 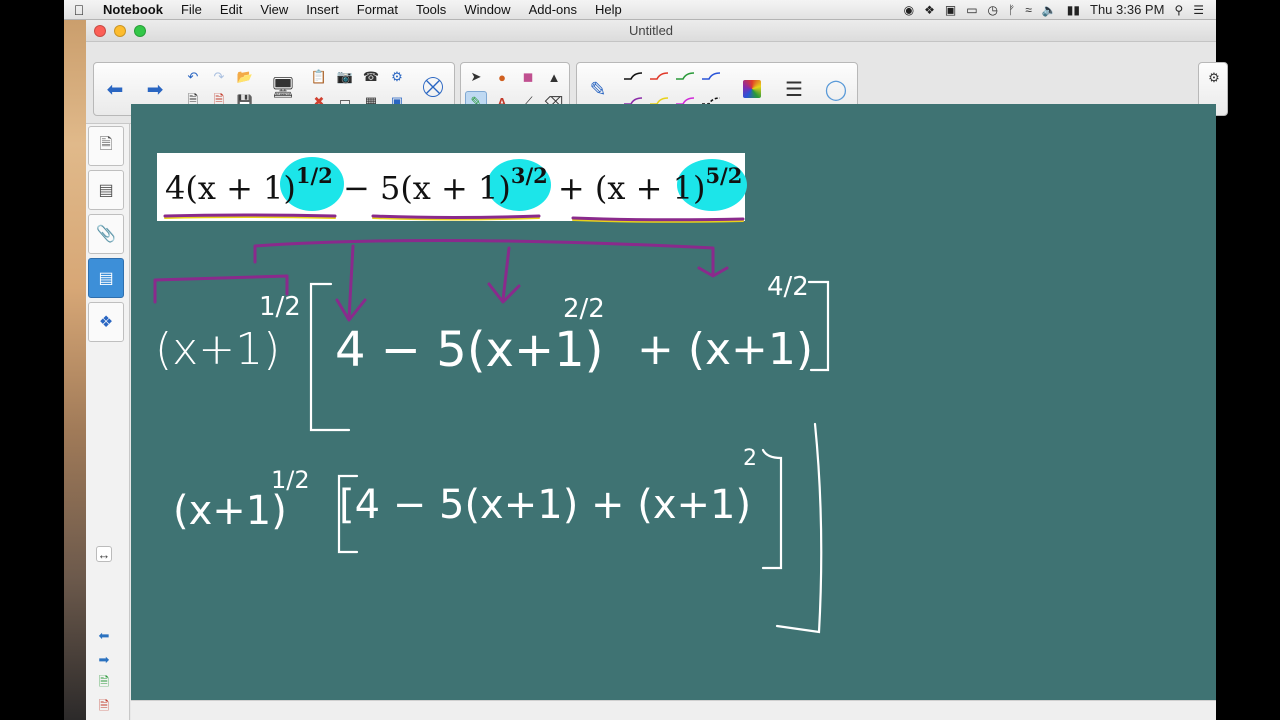 What do you see at coordinates (191, 10) in the screenshot?
I see `menu-file: File` at bounding box center [191, 10].